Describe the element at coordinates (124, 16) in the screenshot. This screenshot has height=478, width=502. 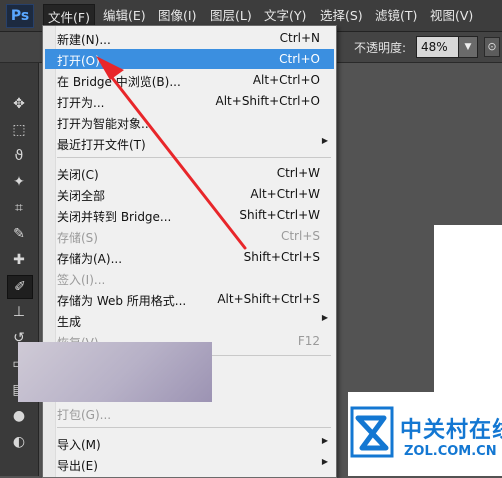
I see `menu-edit: 编辑(E)` at that location.